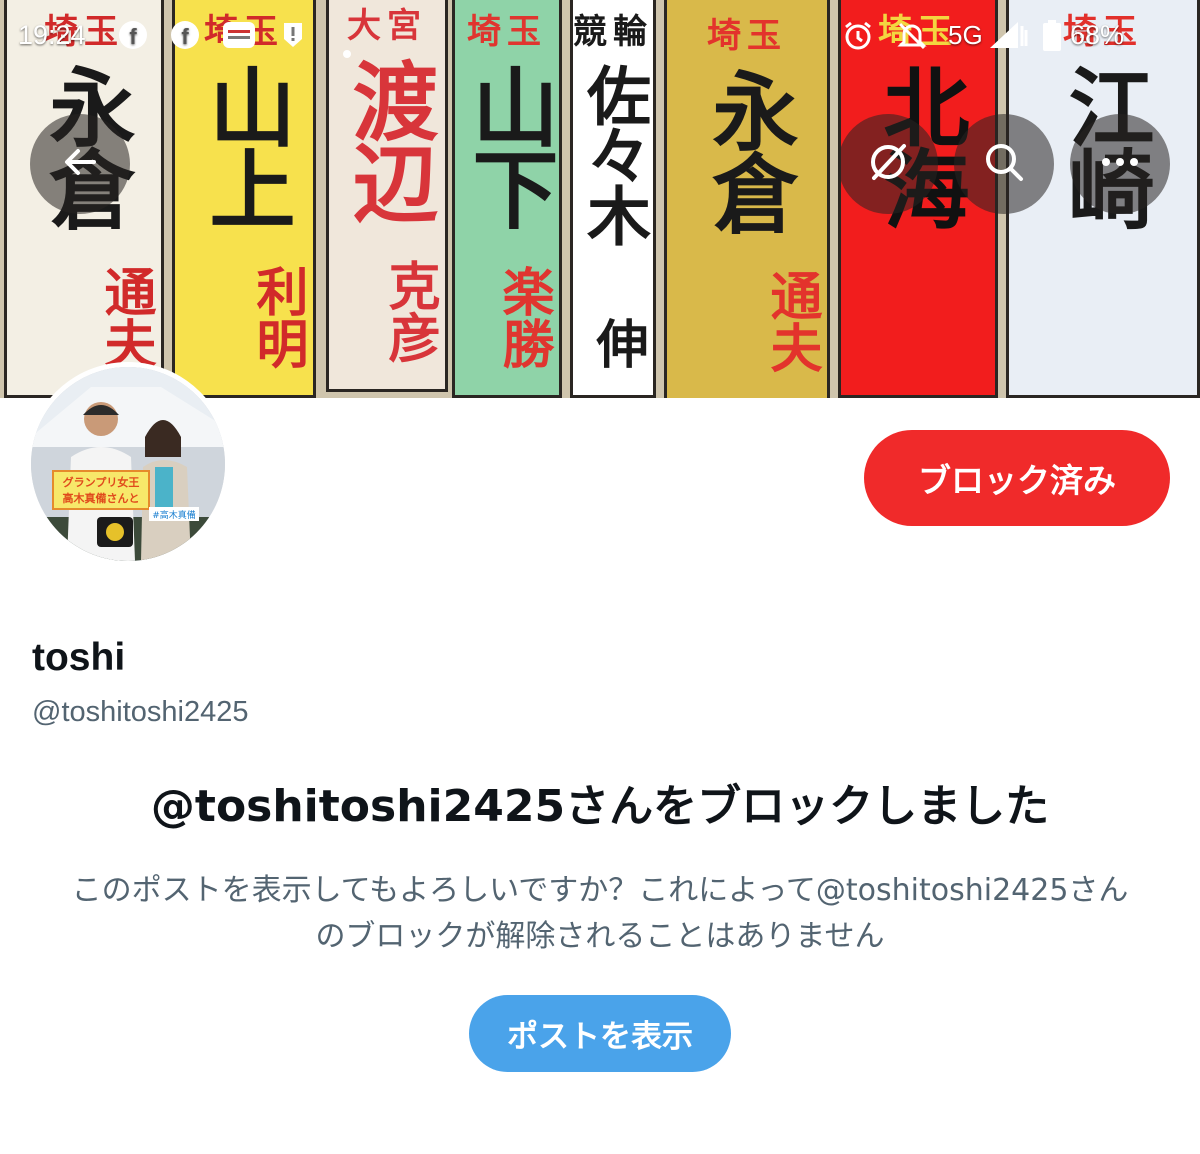  I want to click on search-button, so click(1004, 164).